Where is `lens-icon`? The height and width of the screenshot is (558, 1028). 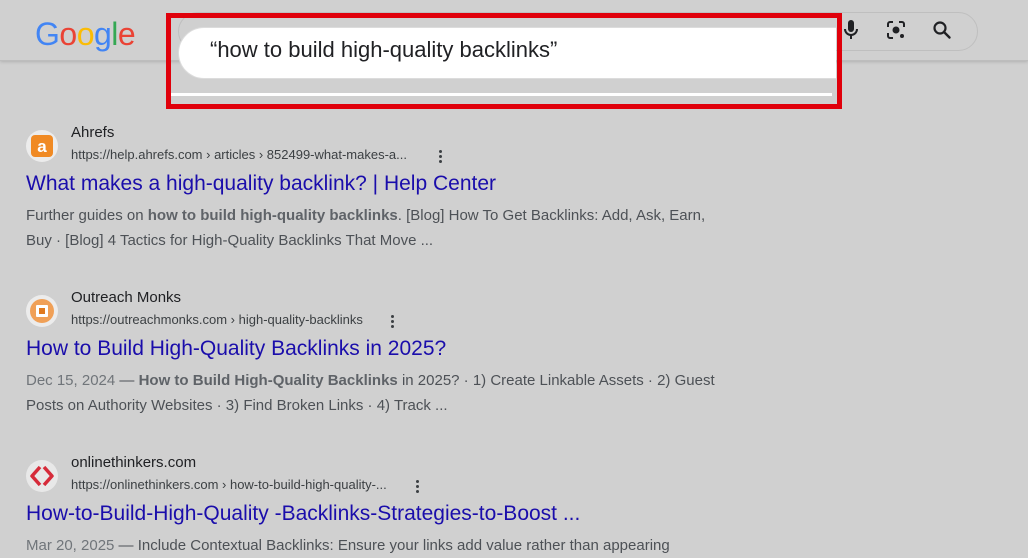 lens-icon is located at coordinates (896, 30).